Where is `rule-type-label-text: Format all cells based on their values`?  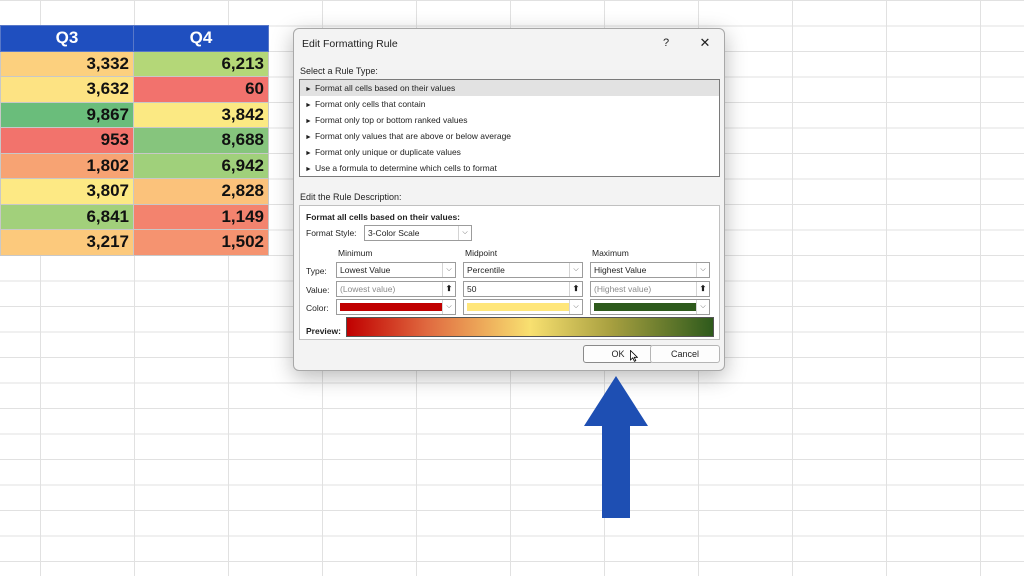
rule-type-label-text: Format all cells based on their values is located at coordinates (385, 88).